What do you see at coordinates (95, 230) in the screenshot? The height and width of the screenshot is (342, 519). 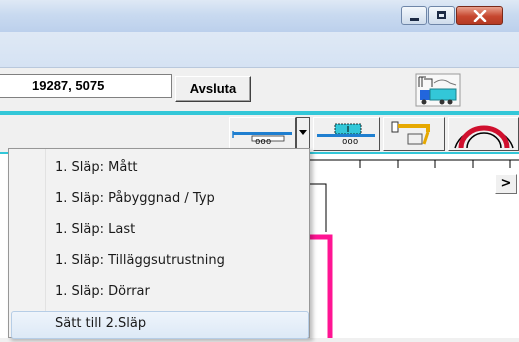 I see `menu-item-trailer-load: 1. Släp: Last` at bounding box center [95, 230].